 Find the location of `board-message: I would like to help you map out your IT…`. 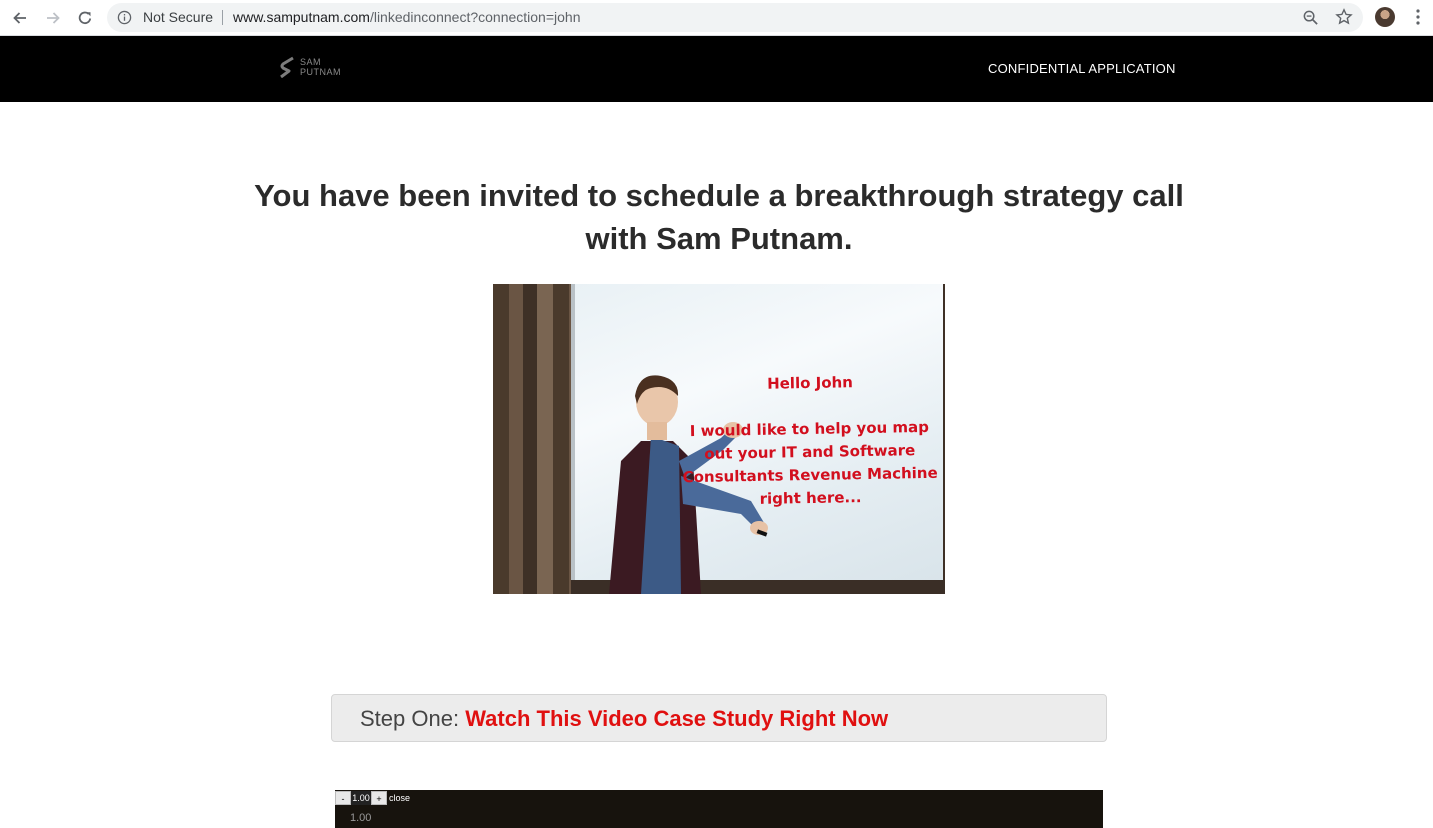

board-message: I would like to help you map out your IT… is located at coordinates (810, 462).